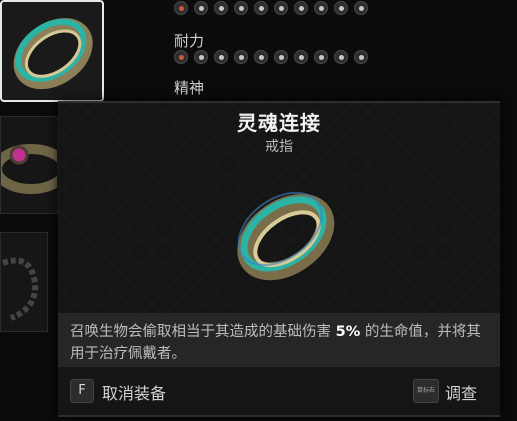 This screenshot has width=517, height=421. I want to click on description-highlight-value: 5%, so click(348, 332).